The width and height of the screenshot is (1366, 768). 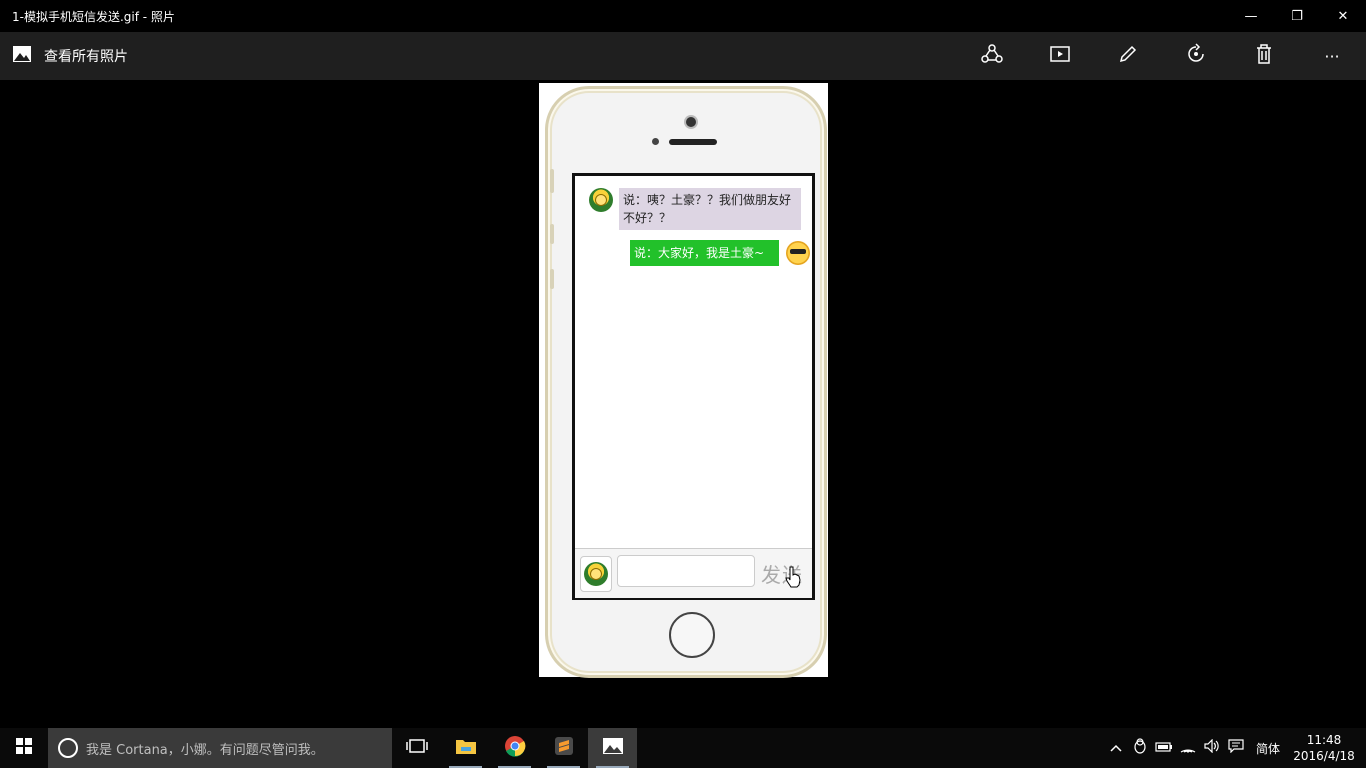 I want to click on search-placeholder: 我是 Cortana，小娜。有问题尽管问我。, so click(x=205, y=750).